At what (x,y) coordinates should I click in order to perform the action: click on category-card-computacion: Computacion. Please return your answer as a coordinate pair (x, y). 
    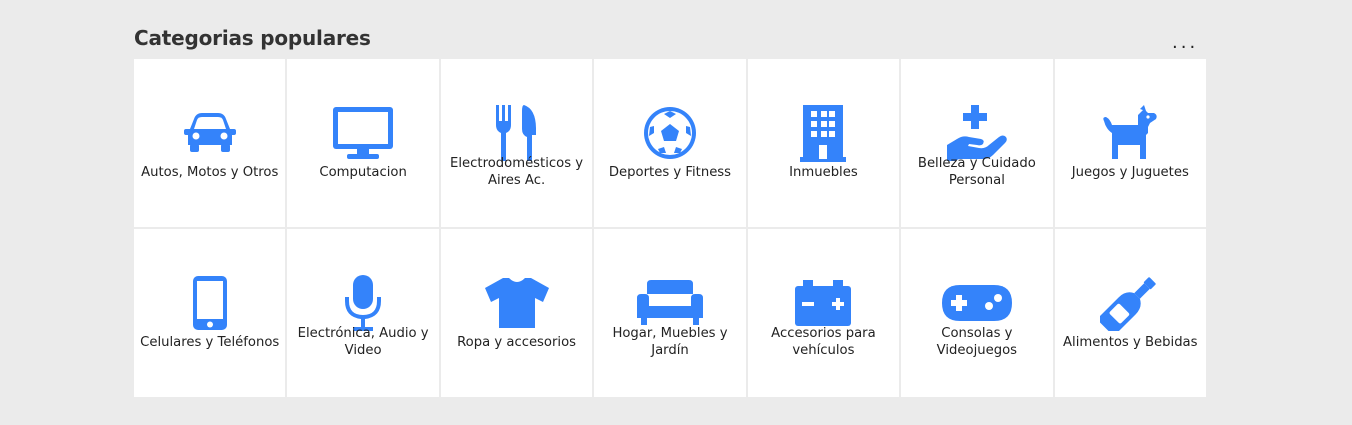
    Looking at the image, I should click on (363, 143).